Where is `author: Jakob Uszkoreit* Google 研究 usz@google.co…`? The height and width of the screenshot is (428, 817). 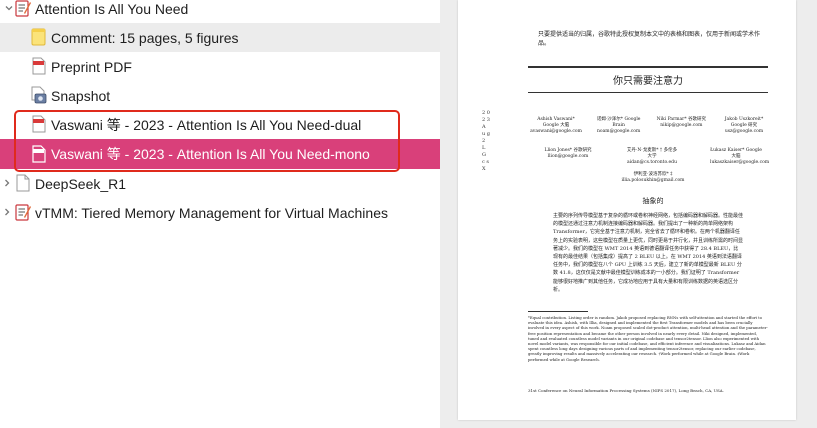 author: Jakob Uszkoreit* Google 研究 usz@google.co… is located at coordinates (744, 125).